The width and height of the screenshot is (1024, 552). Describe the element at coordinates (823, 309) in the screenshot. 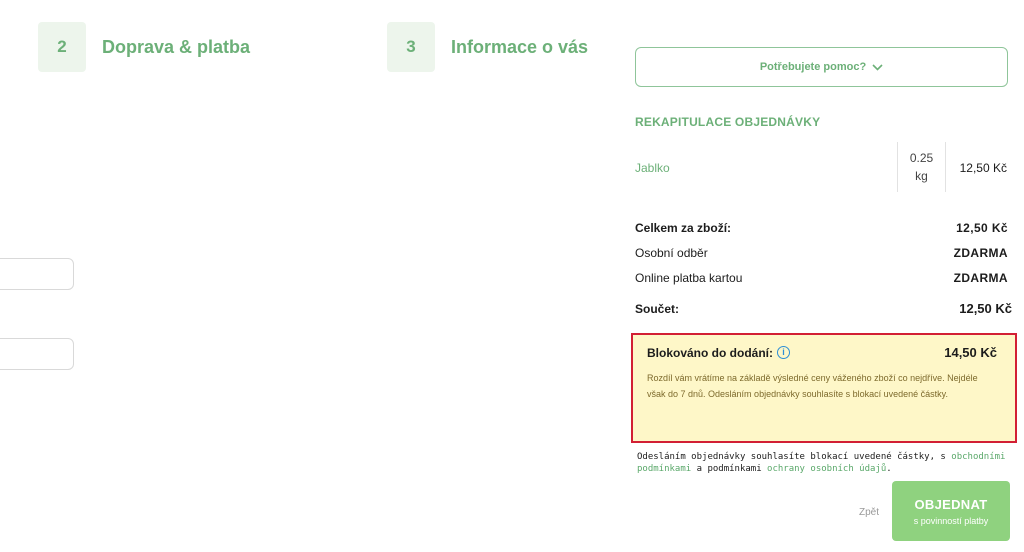

I see `sum-row: Součet: 12,50 Kč` at that location.